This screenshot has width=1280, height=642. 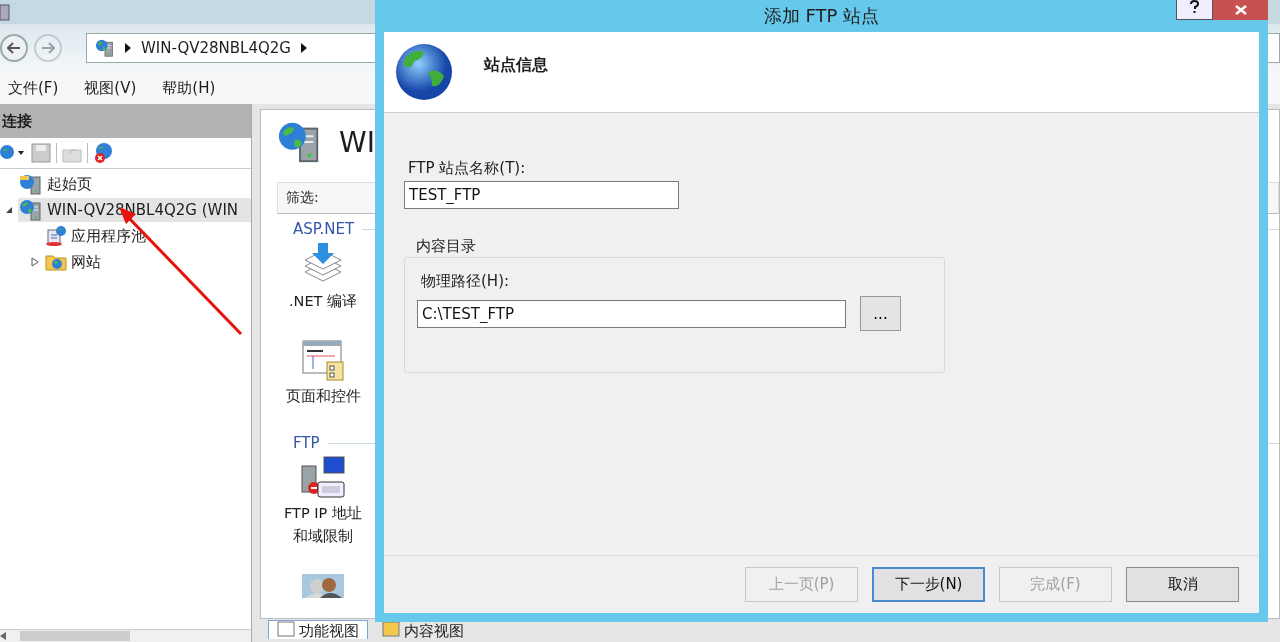 What do you see at coordinates (446, 246) in the screenshot?
I see `group-title: 内容目录` at bounding box center [446, 246].